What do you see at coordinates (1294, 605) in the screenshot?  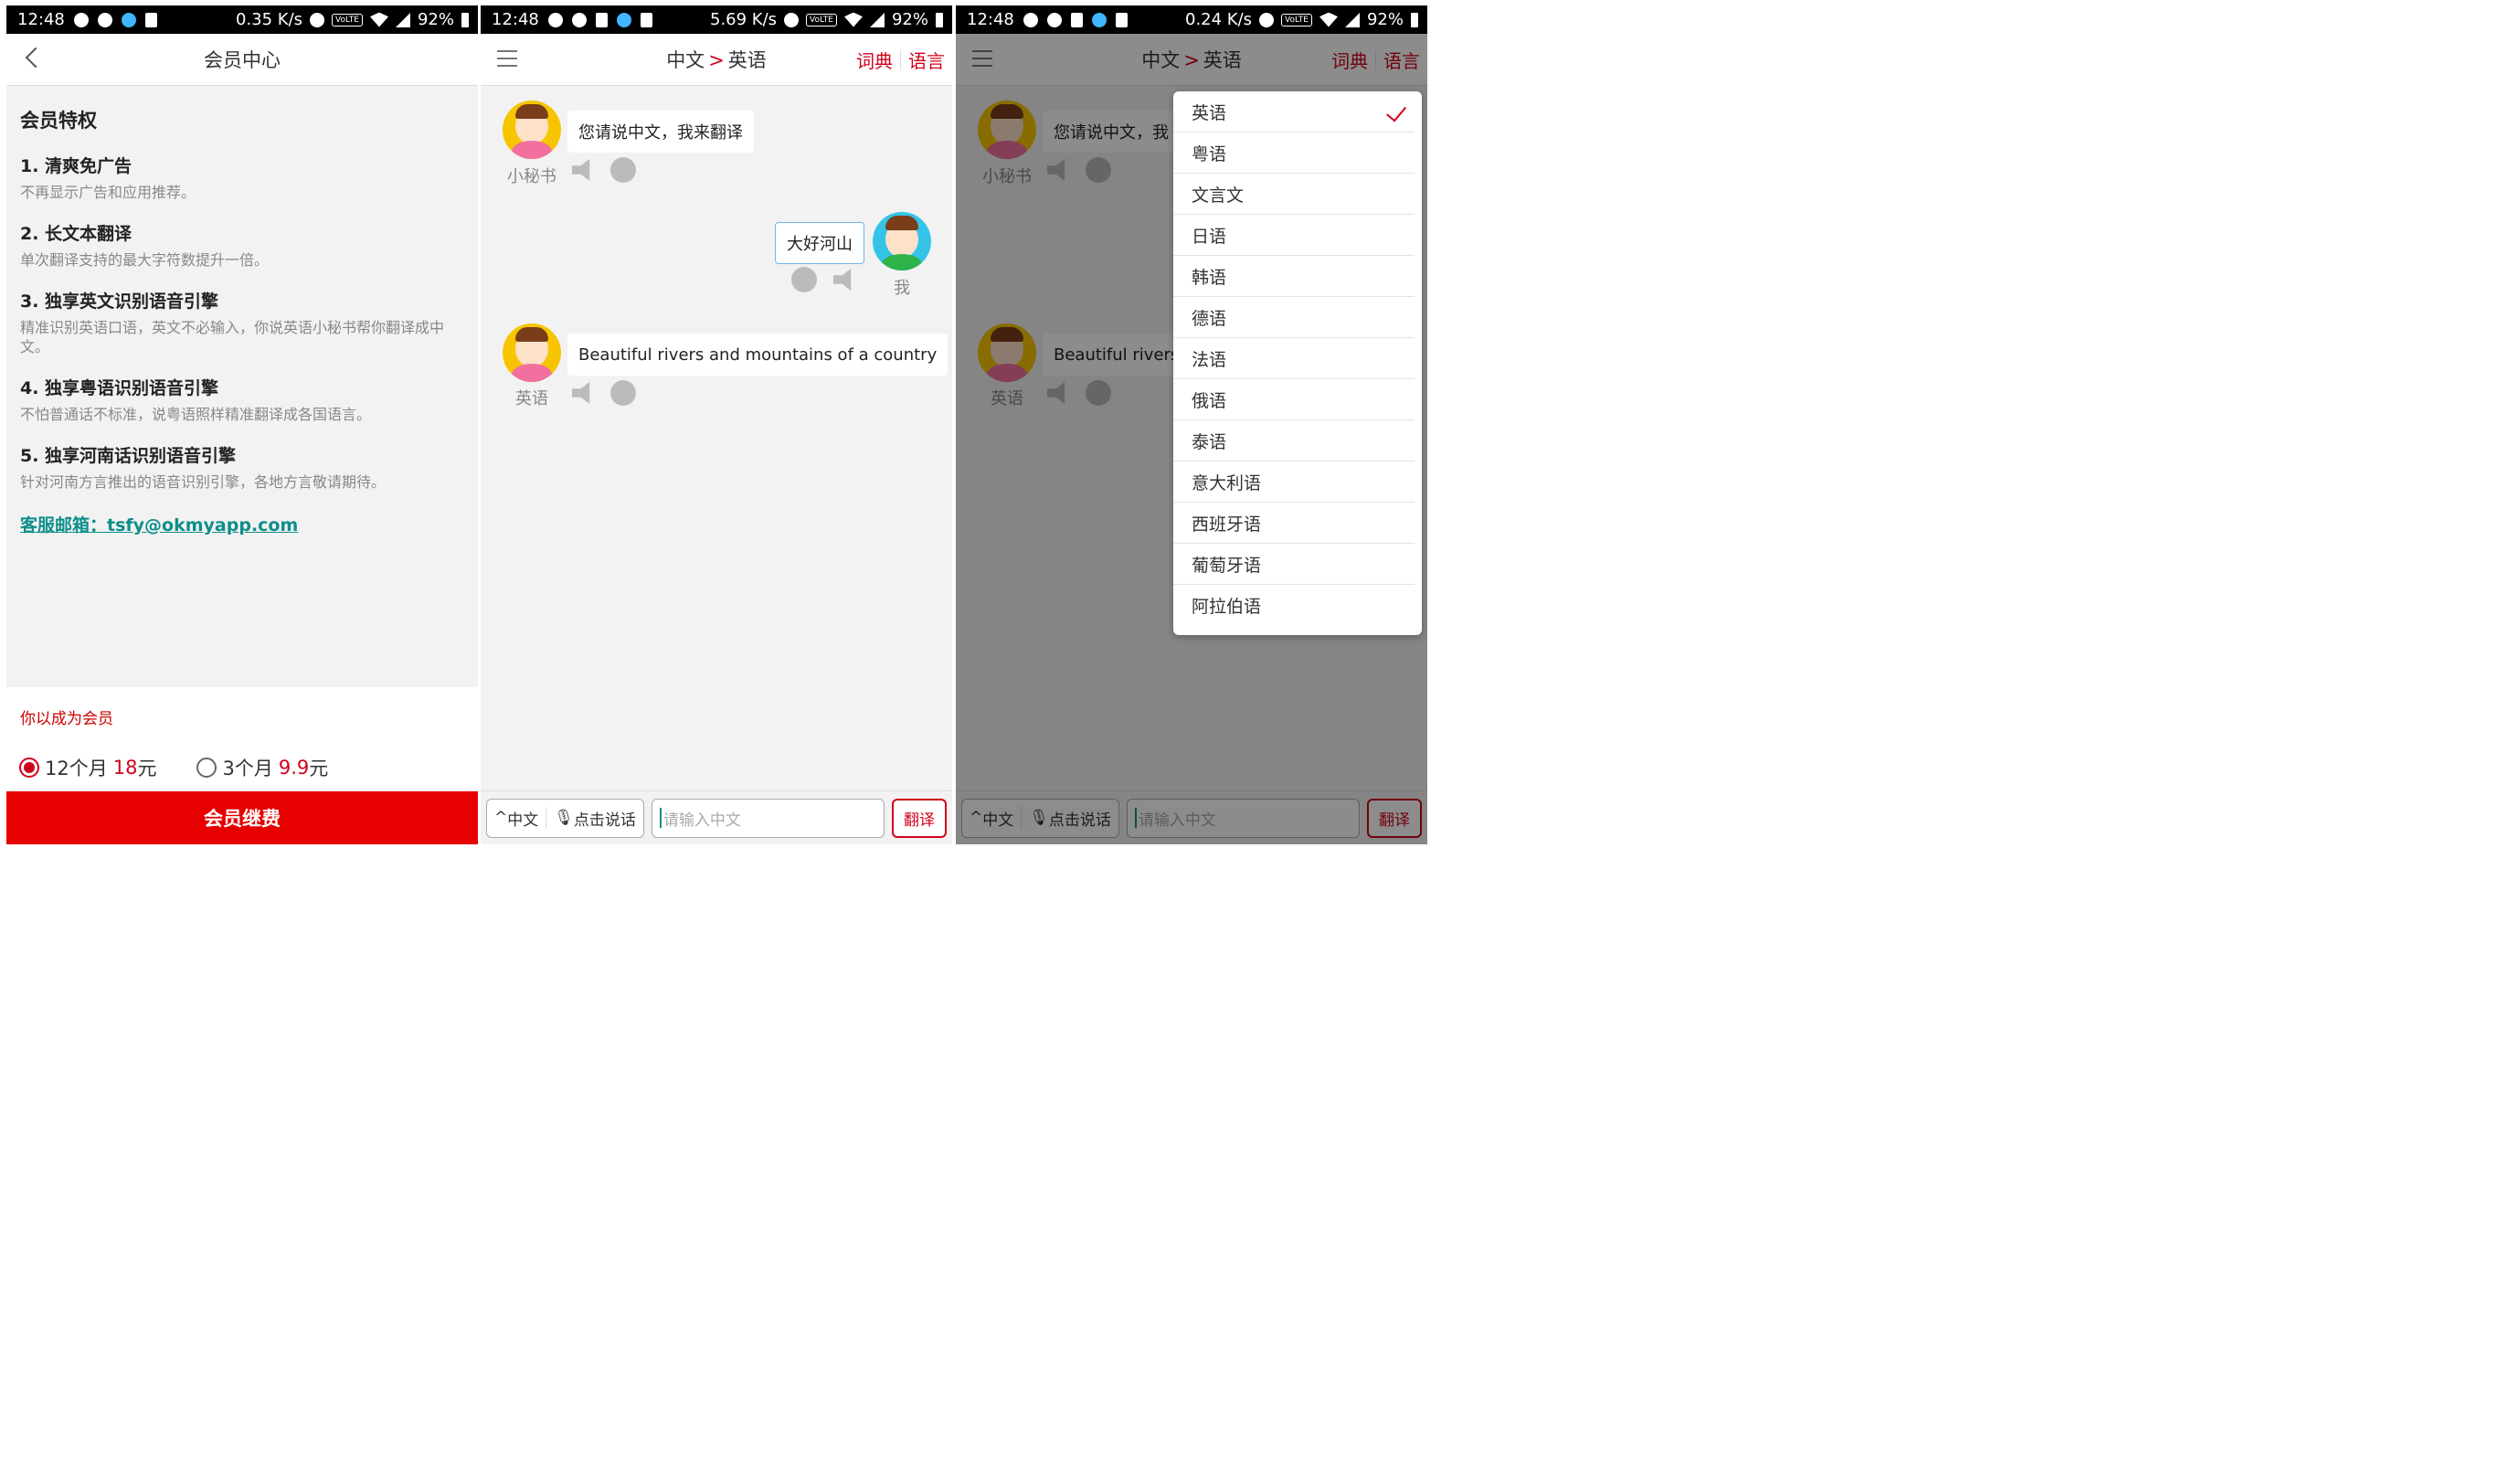 I see `language-option: 阿拉伯语` at bounding box center [1294, 605].